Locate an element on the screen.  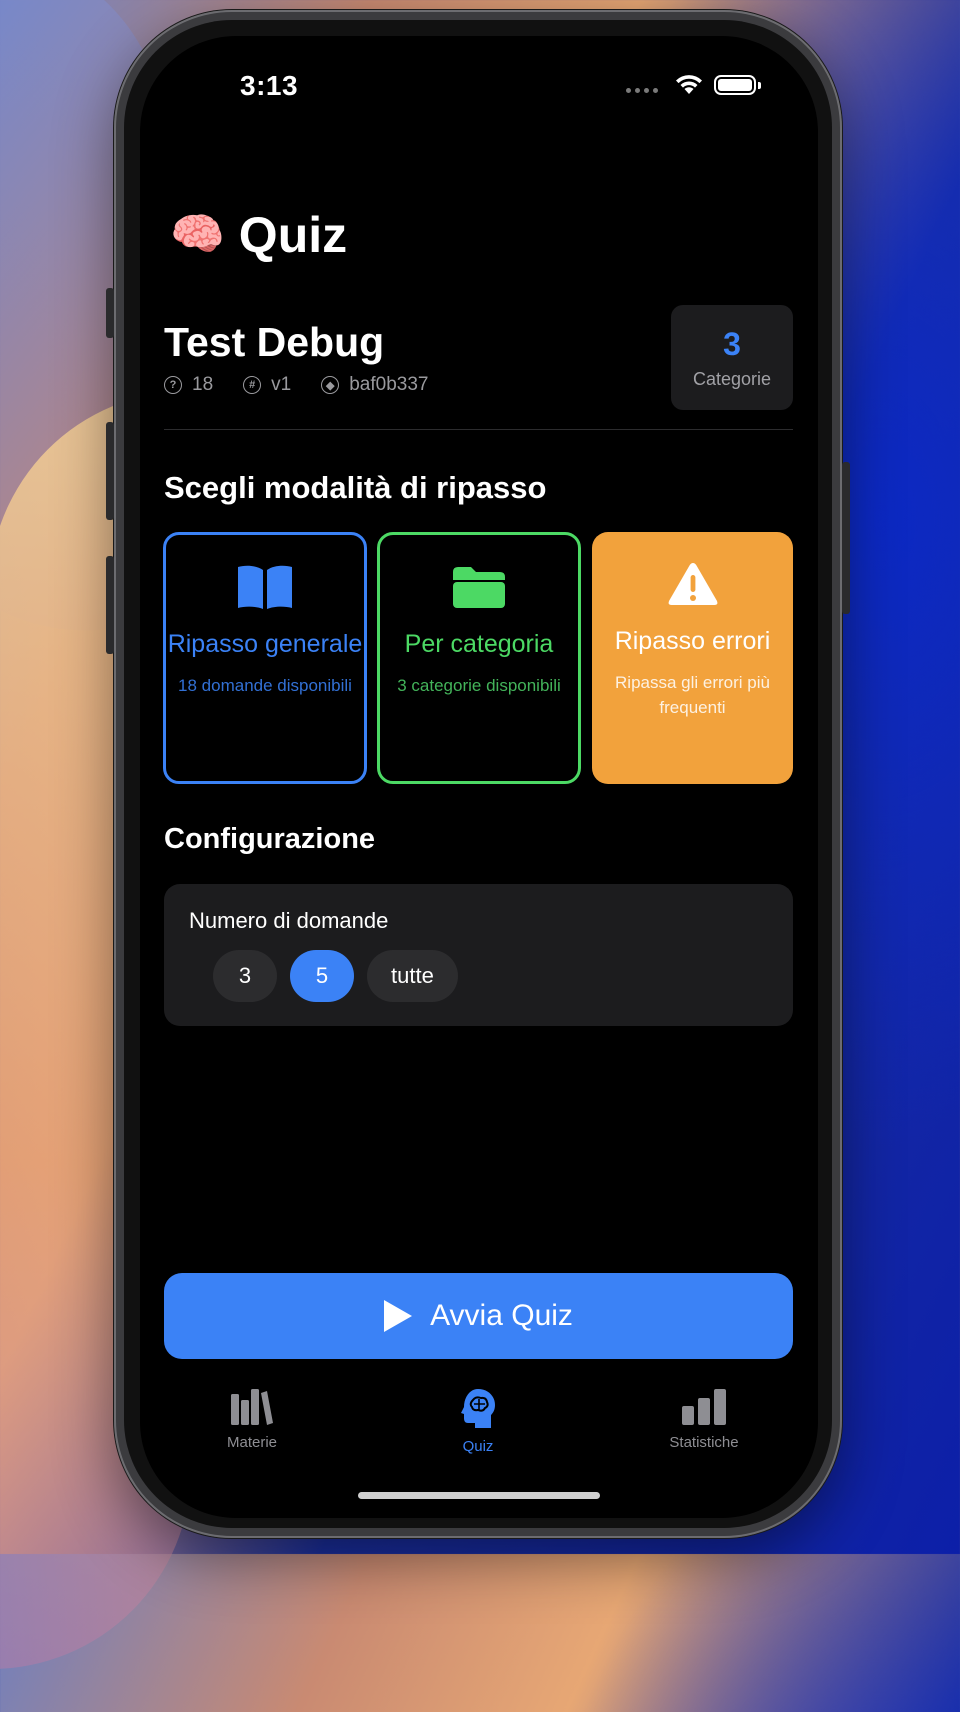
page-header: 🧠 Quiz is located at coordinates (258, 235).